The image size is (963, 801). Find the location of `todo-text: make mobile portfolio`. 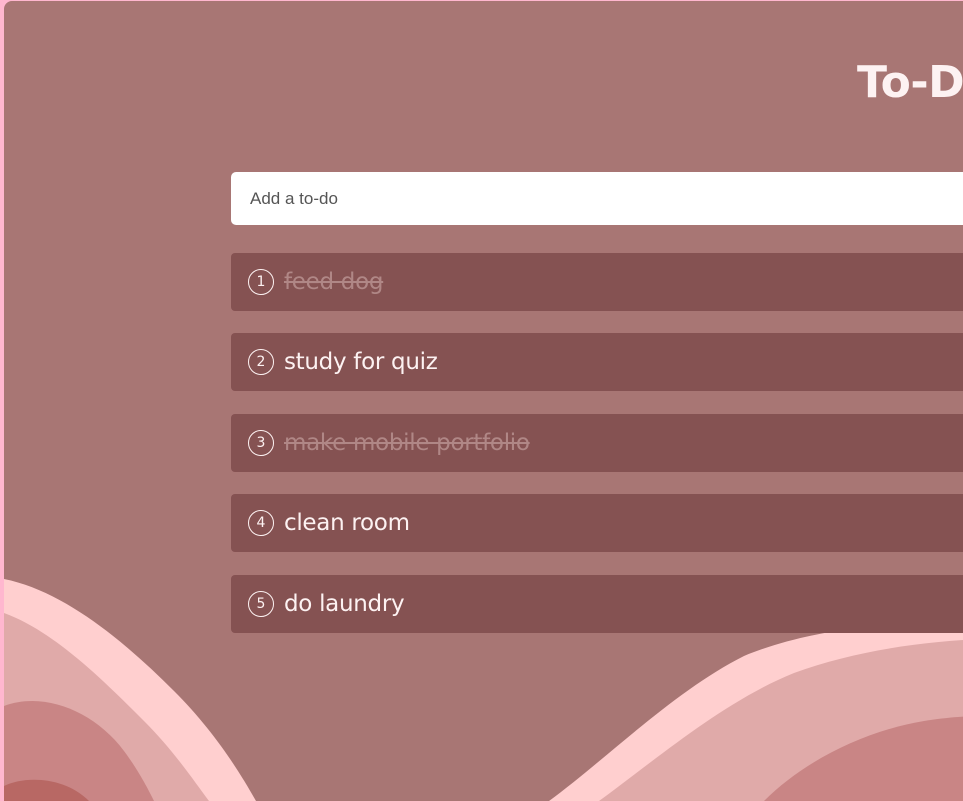

todo-text: make mobile portfolio is located at coordinates (407, 443).